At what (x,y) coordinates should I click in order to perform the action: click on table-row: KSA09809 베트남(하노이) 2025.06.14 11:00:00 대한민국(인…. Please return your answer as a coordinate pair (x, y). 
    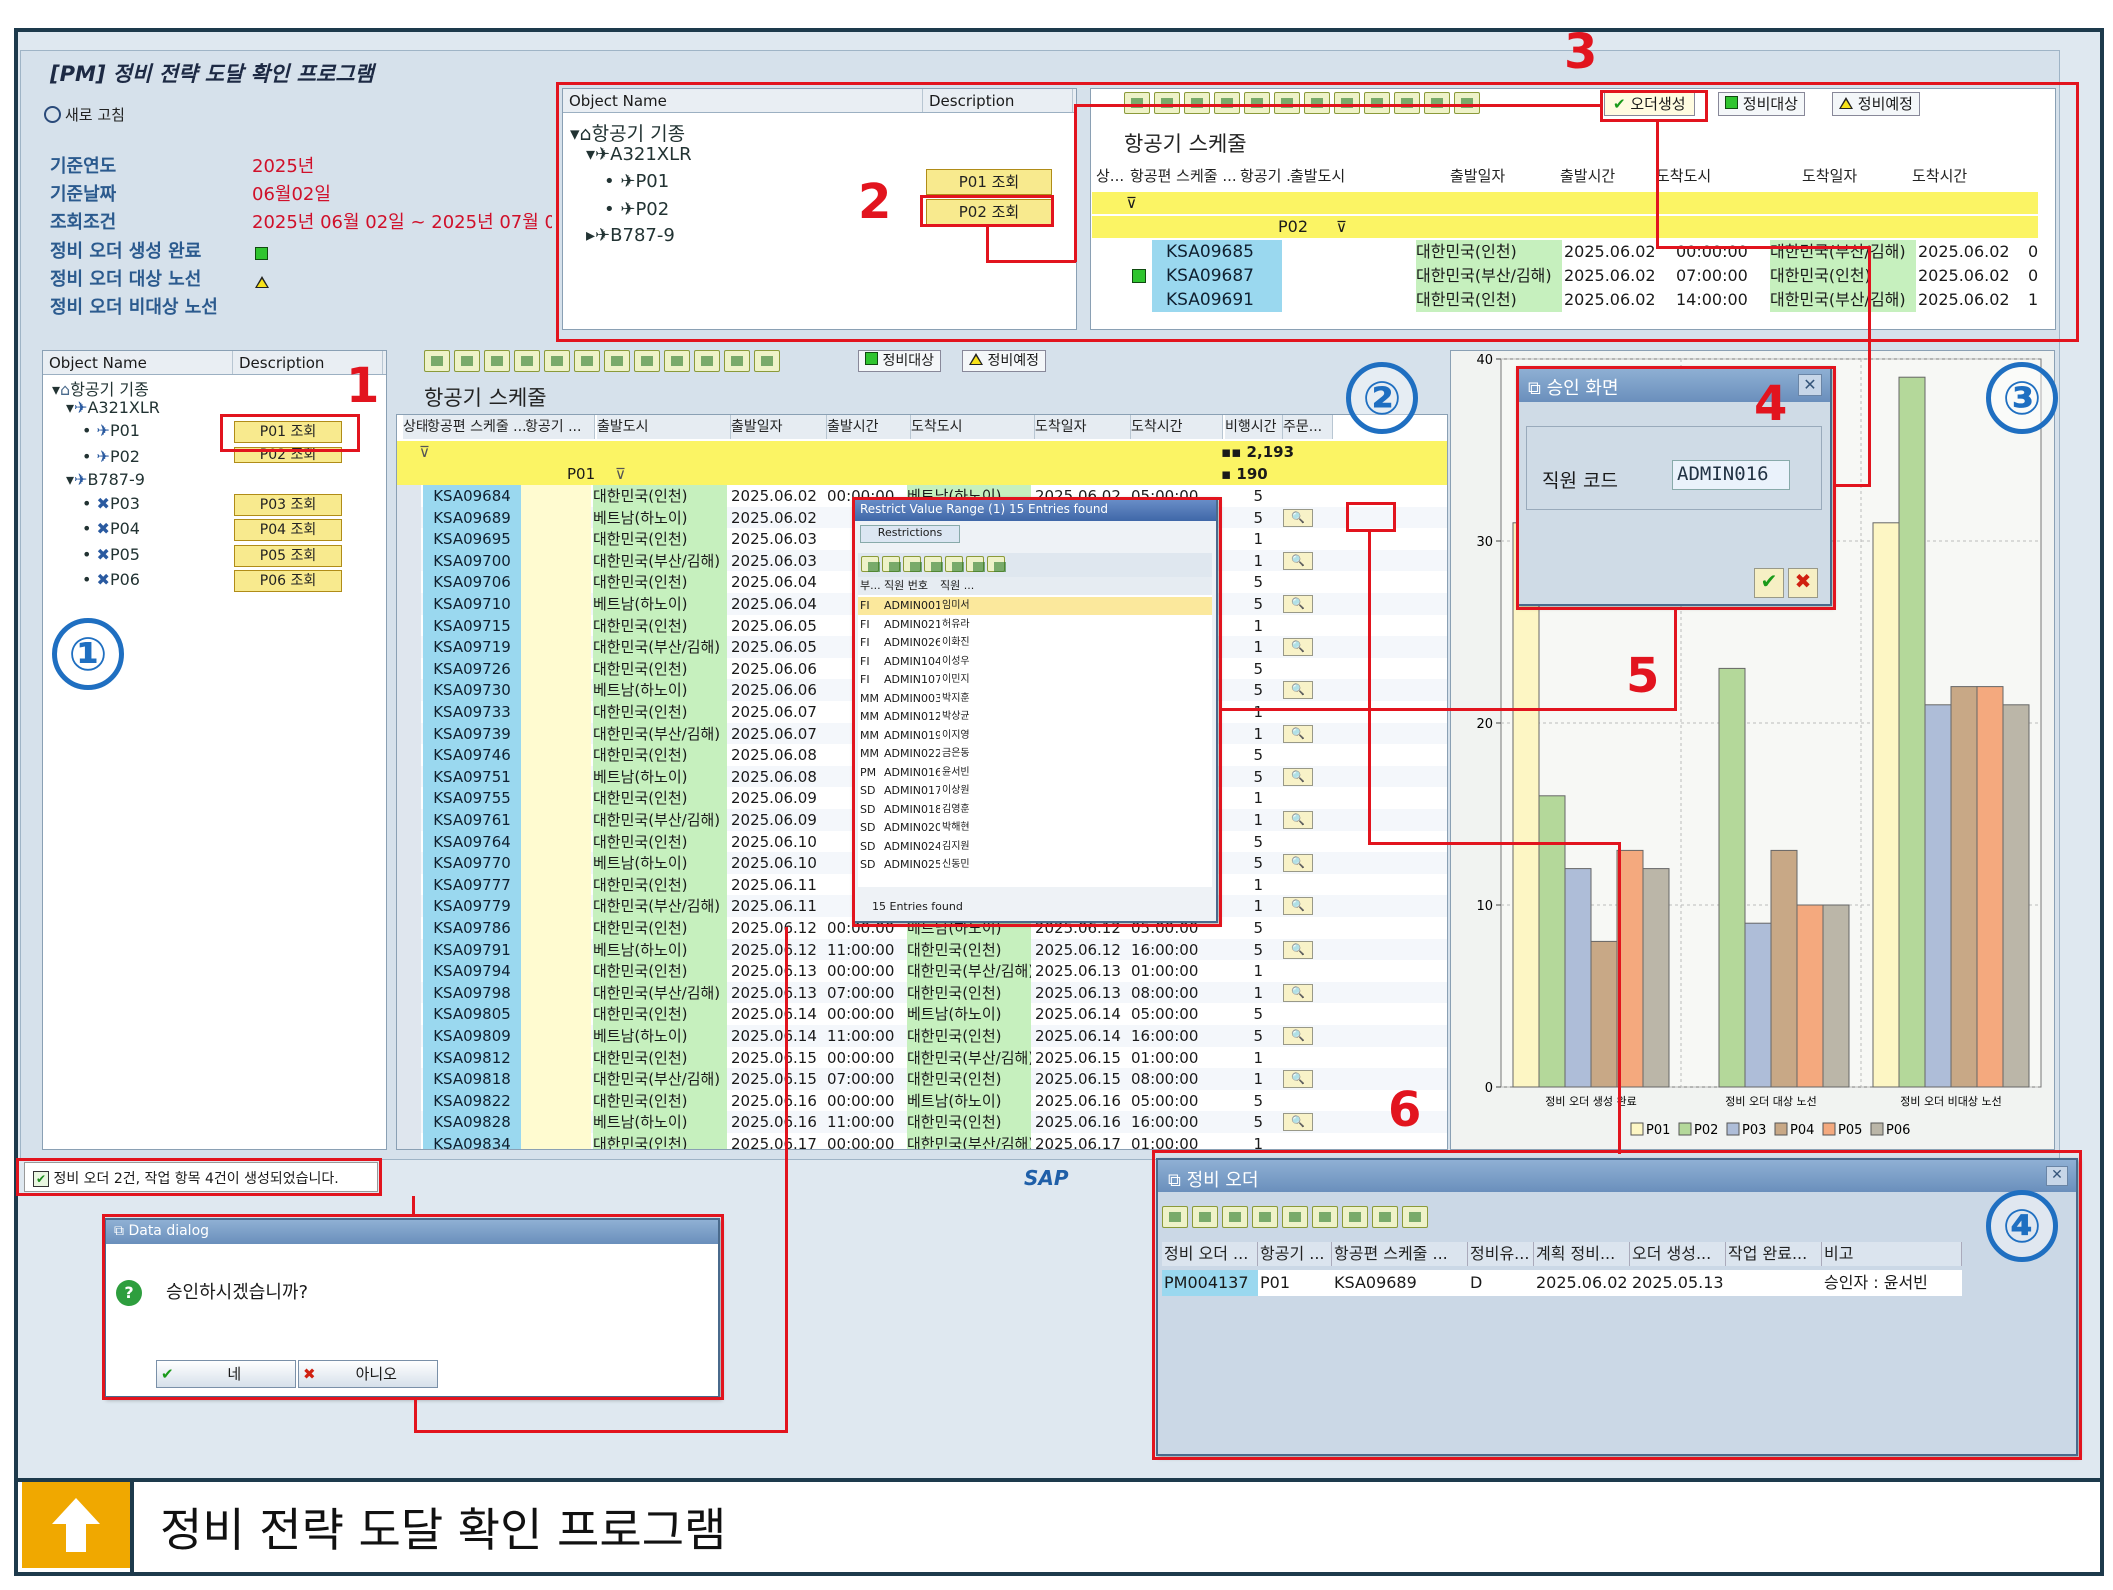
    Looking at the image, I should click on (922, 1036).